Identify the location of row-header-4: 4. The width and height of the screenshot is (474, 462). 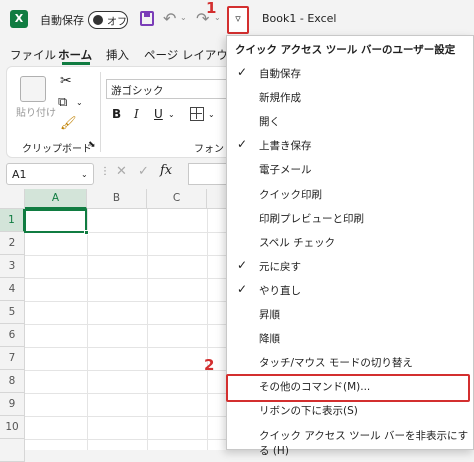
(12, 289).